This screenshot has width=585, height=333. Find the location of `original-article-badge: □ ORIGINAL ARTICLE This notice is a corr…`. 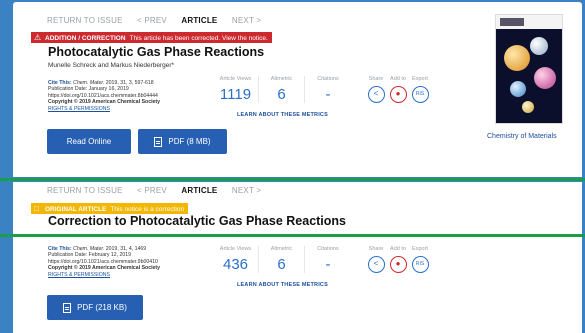

original-article-badge: □ ORIGINAL ARTICLE This notice is a corr… is located at coordinates (110, 208).